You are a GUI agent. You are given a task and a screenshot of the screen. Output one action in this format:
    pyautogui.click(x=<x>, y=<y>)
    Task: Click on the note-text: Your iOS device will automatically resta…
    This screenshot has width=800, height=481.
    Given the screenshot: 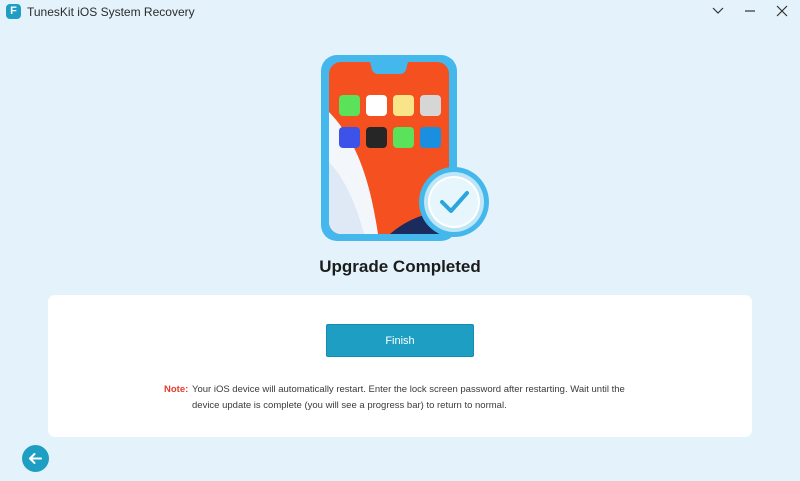 What is the action you would take?
    pyautogui.click(x=408, y=397)
    